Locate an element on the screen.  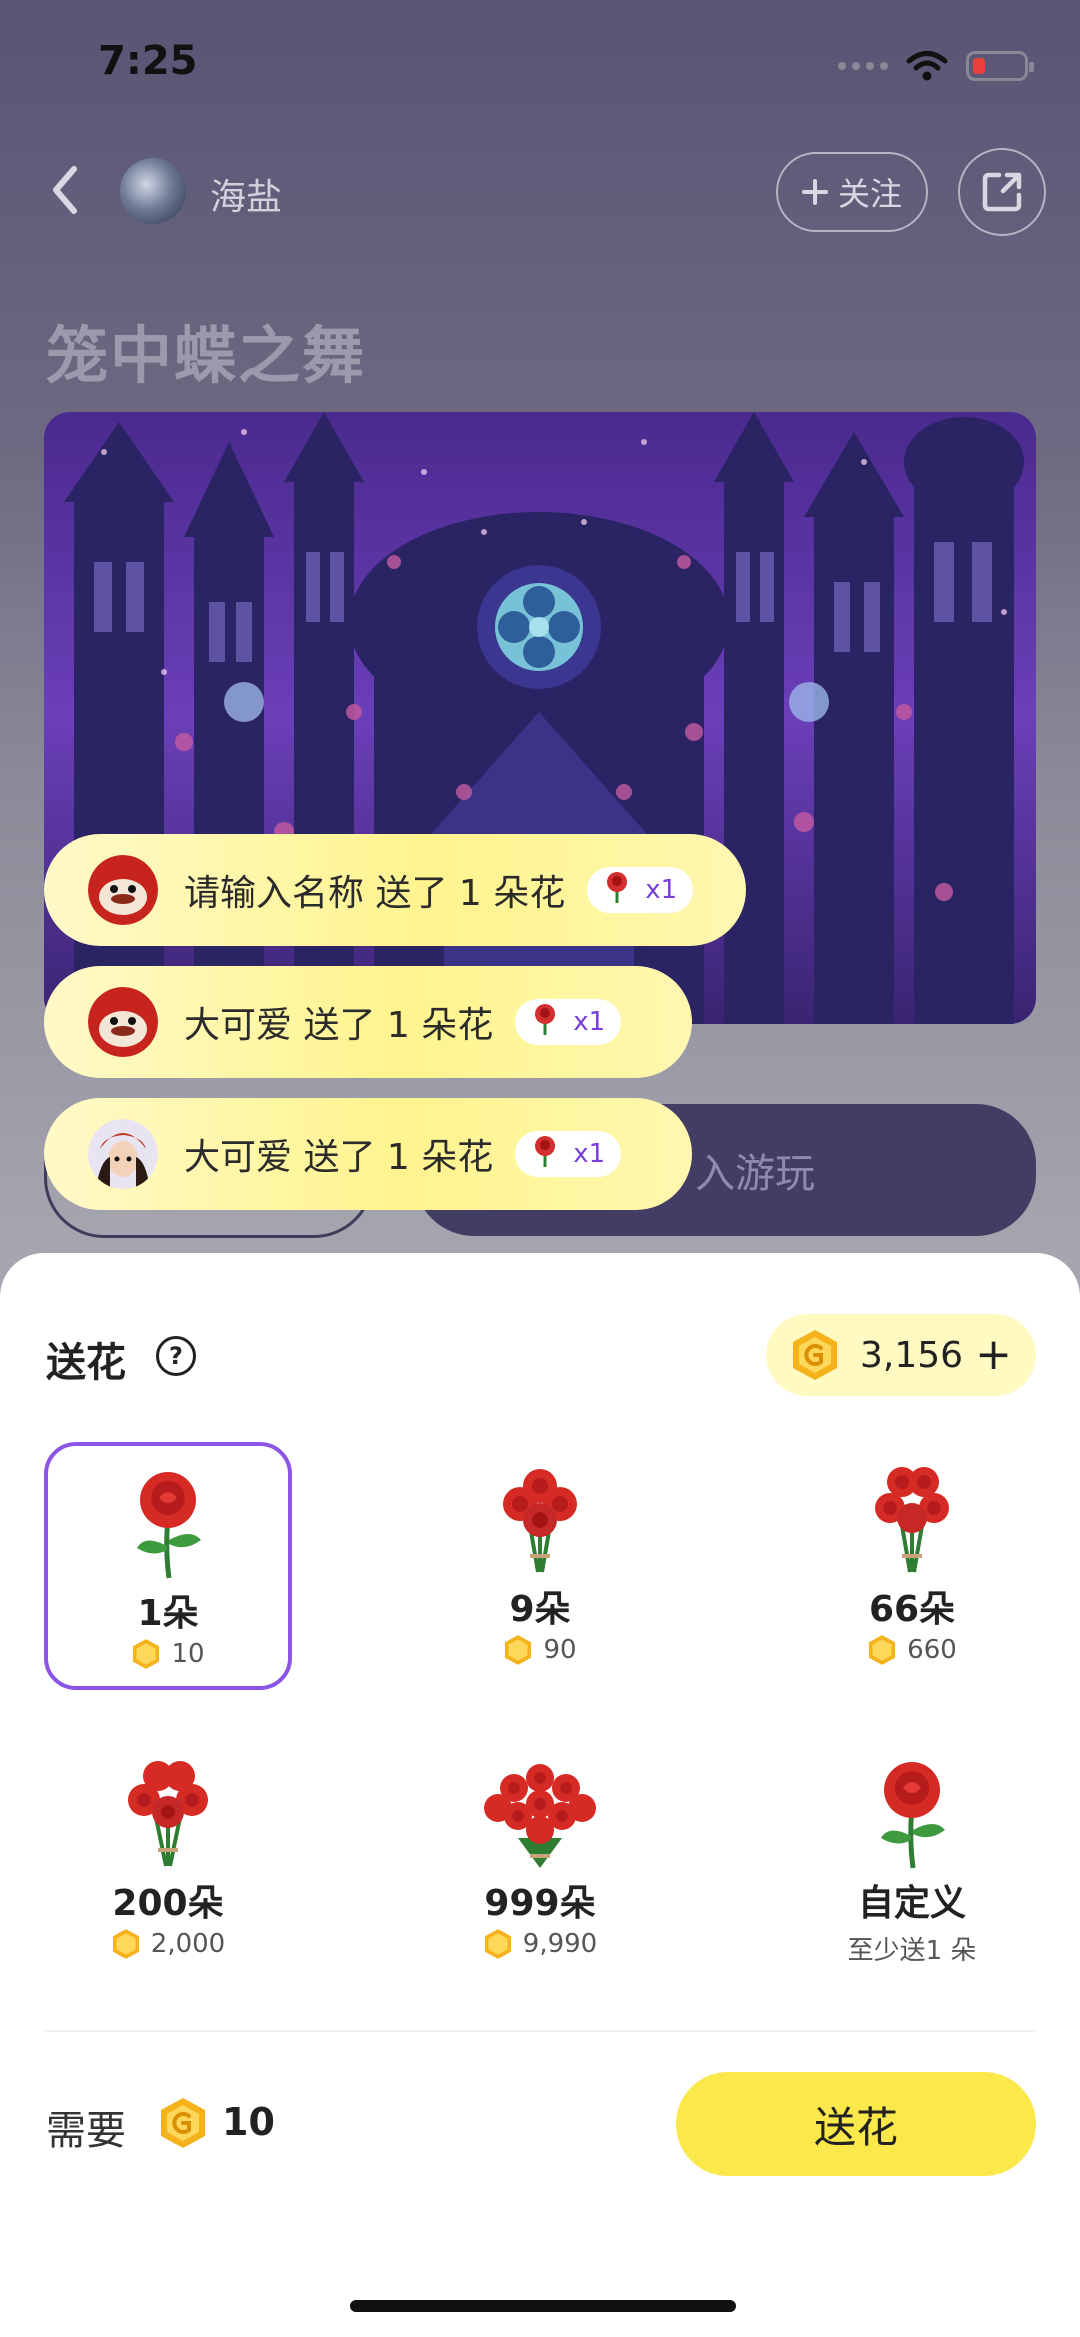
option-name: 1朵 is located at coordinates (168, 1613).